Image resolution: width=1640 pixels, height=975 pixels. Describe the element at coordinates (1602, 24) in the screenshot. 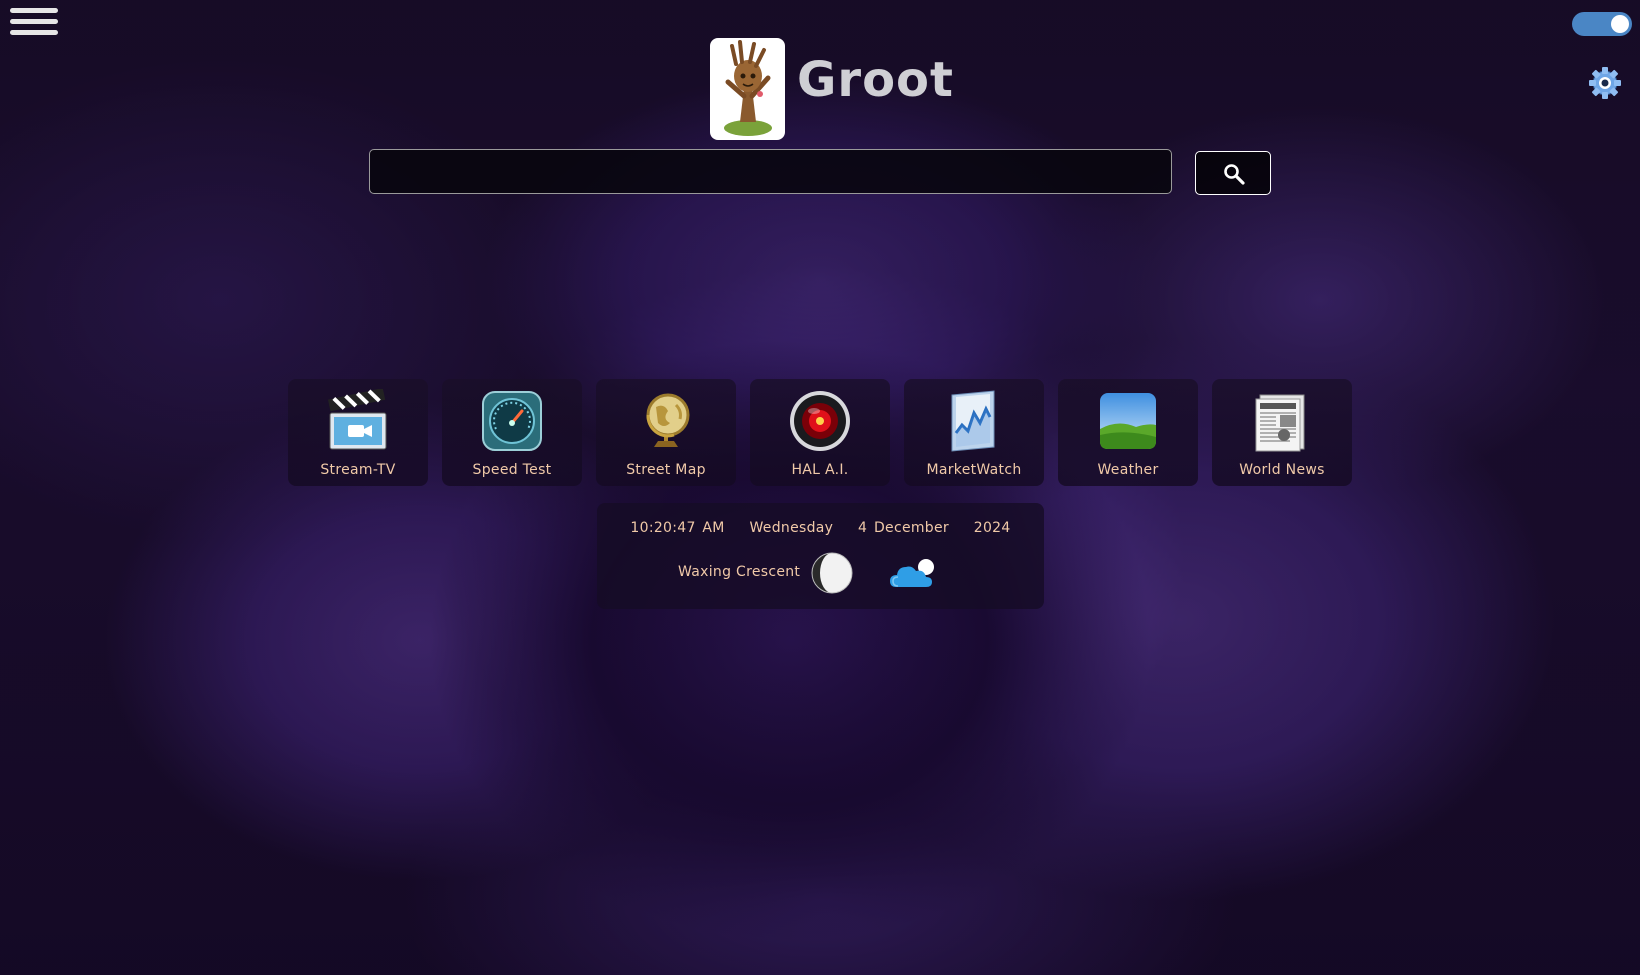

I see `theme-toggle` at that location.